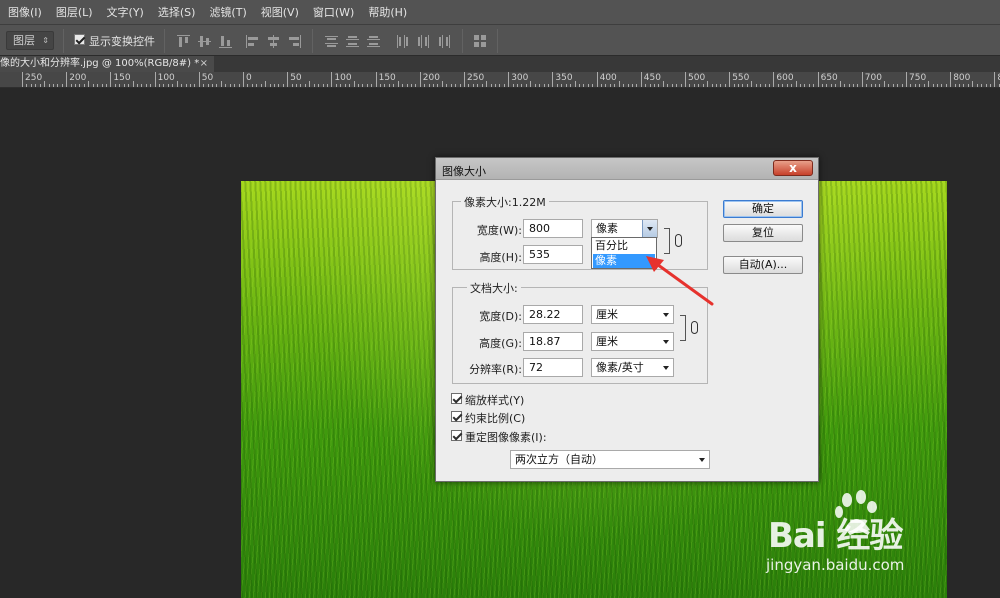 Image resolution: width=1000 pixels, height=598 pixels. What do you see at coordinates (204, 41) in the screenshot?
I see `align-vertical-center-icon` at bounding box center [204, 41].